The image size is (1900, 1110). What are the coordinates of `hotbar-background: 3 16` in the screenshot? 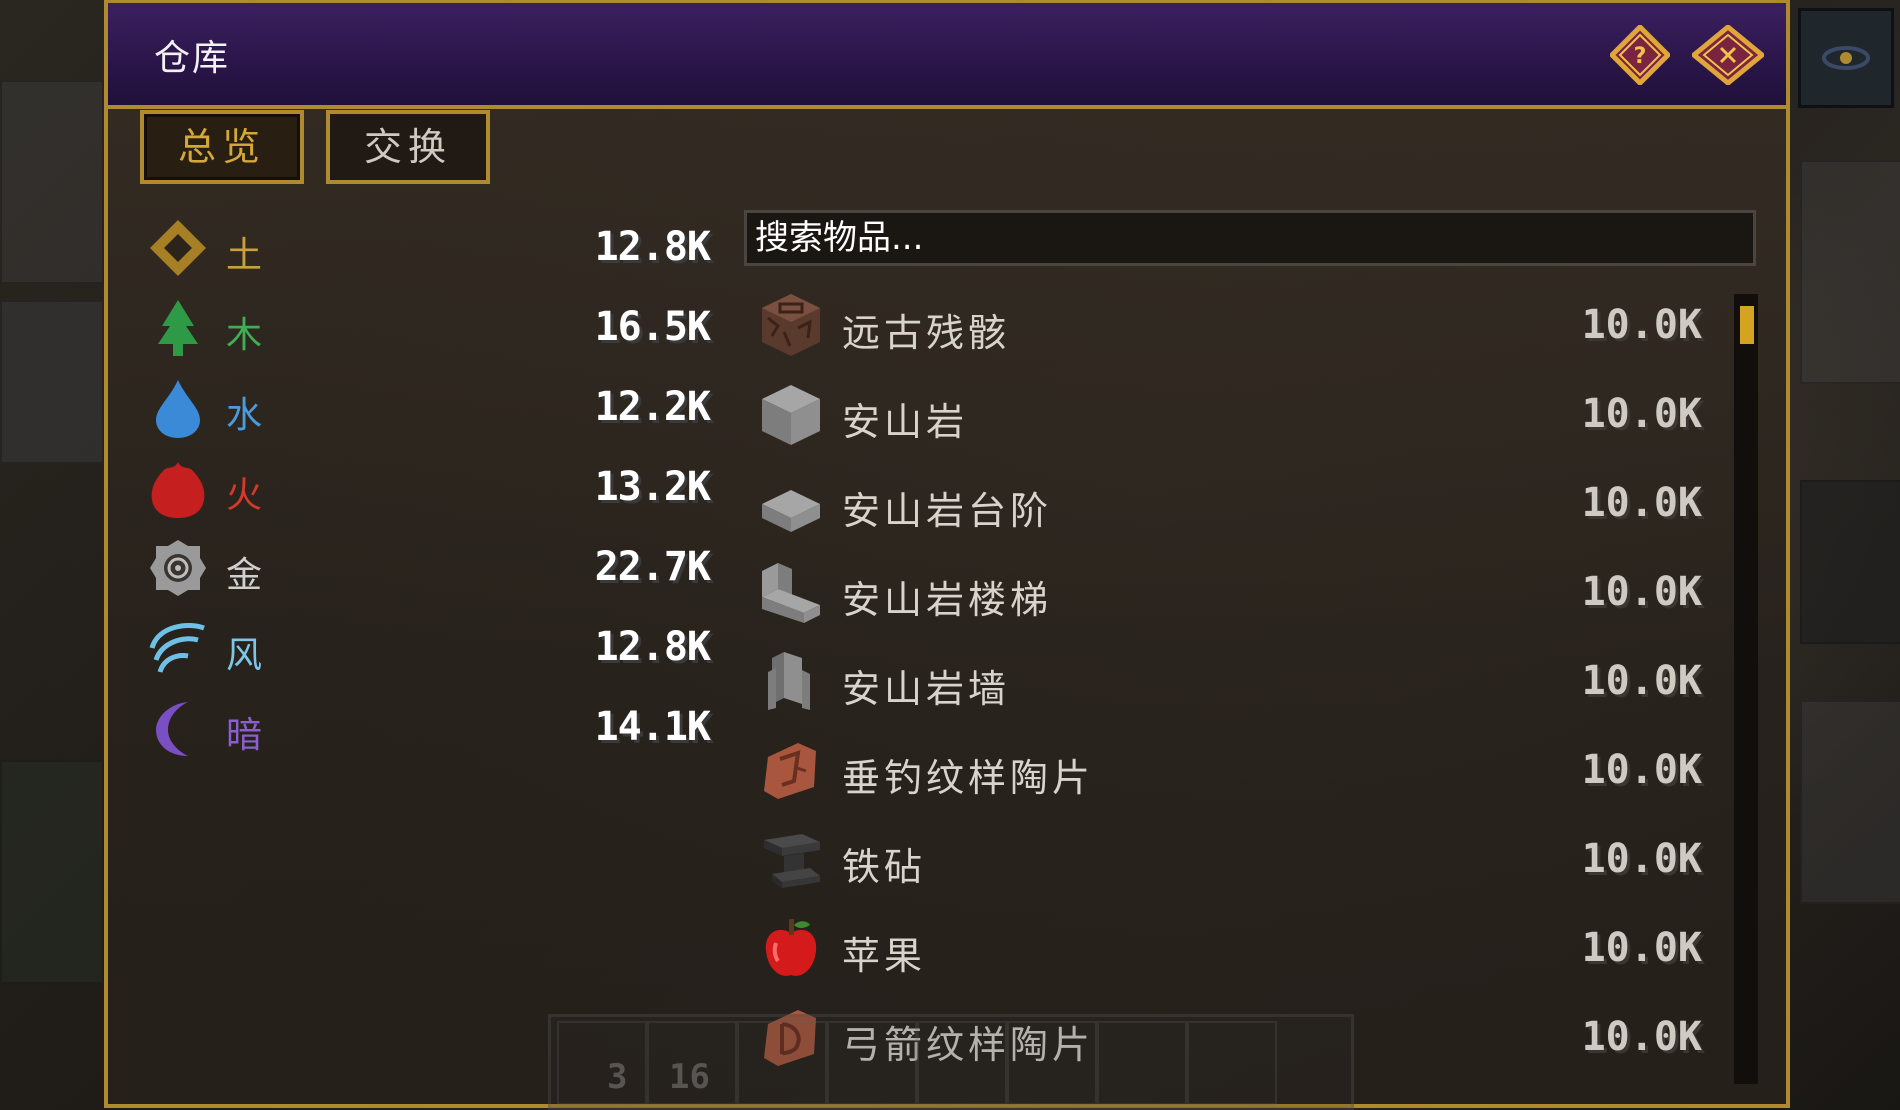 It's located at (951, 1062).